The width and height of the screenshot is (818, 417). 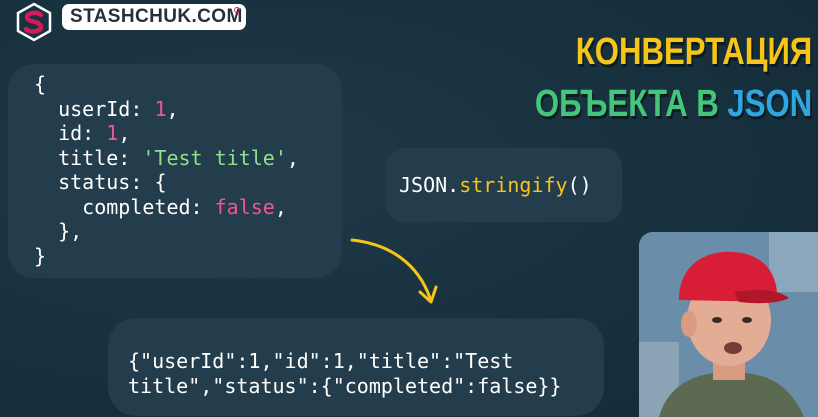 What do you see at coordinates (94, 157) in the screenshot?
I see `code-key: title:` at bounding box center [94, 157].